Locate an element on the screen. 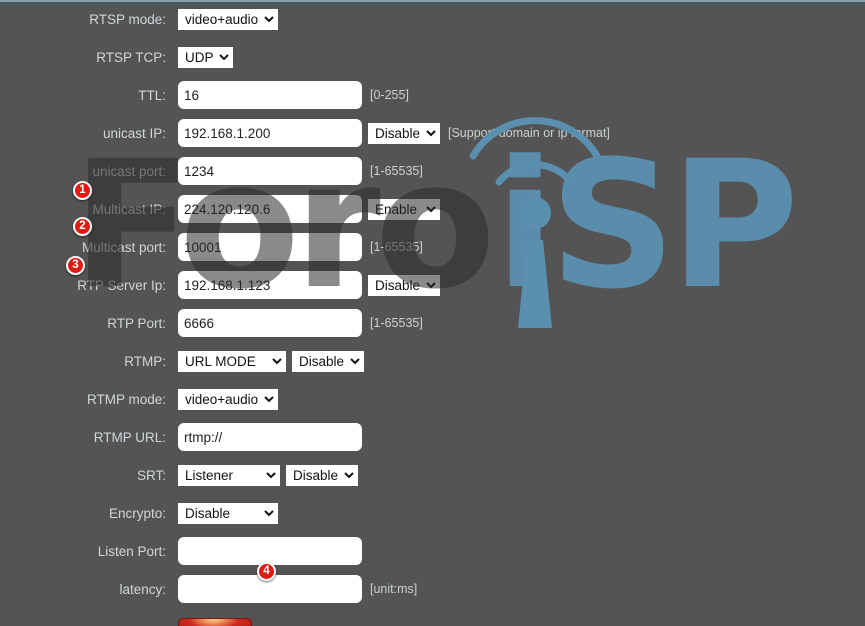  hint-multicast-port: [1-65535] is located at coordinates (396, 247).